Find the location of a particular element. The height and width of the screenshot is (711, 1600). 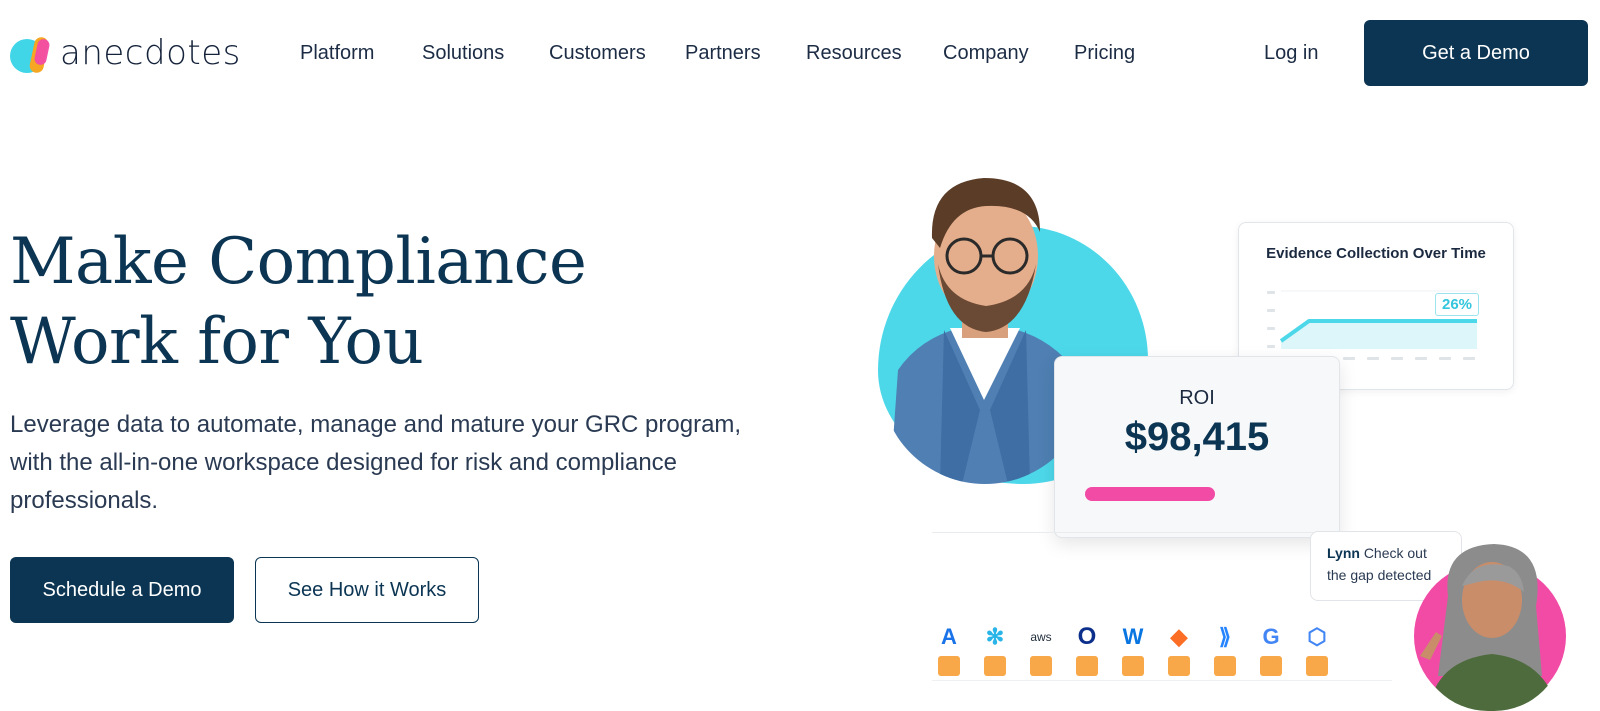

logo-mark-icon is located at coordinates (33, 54).